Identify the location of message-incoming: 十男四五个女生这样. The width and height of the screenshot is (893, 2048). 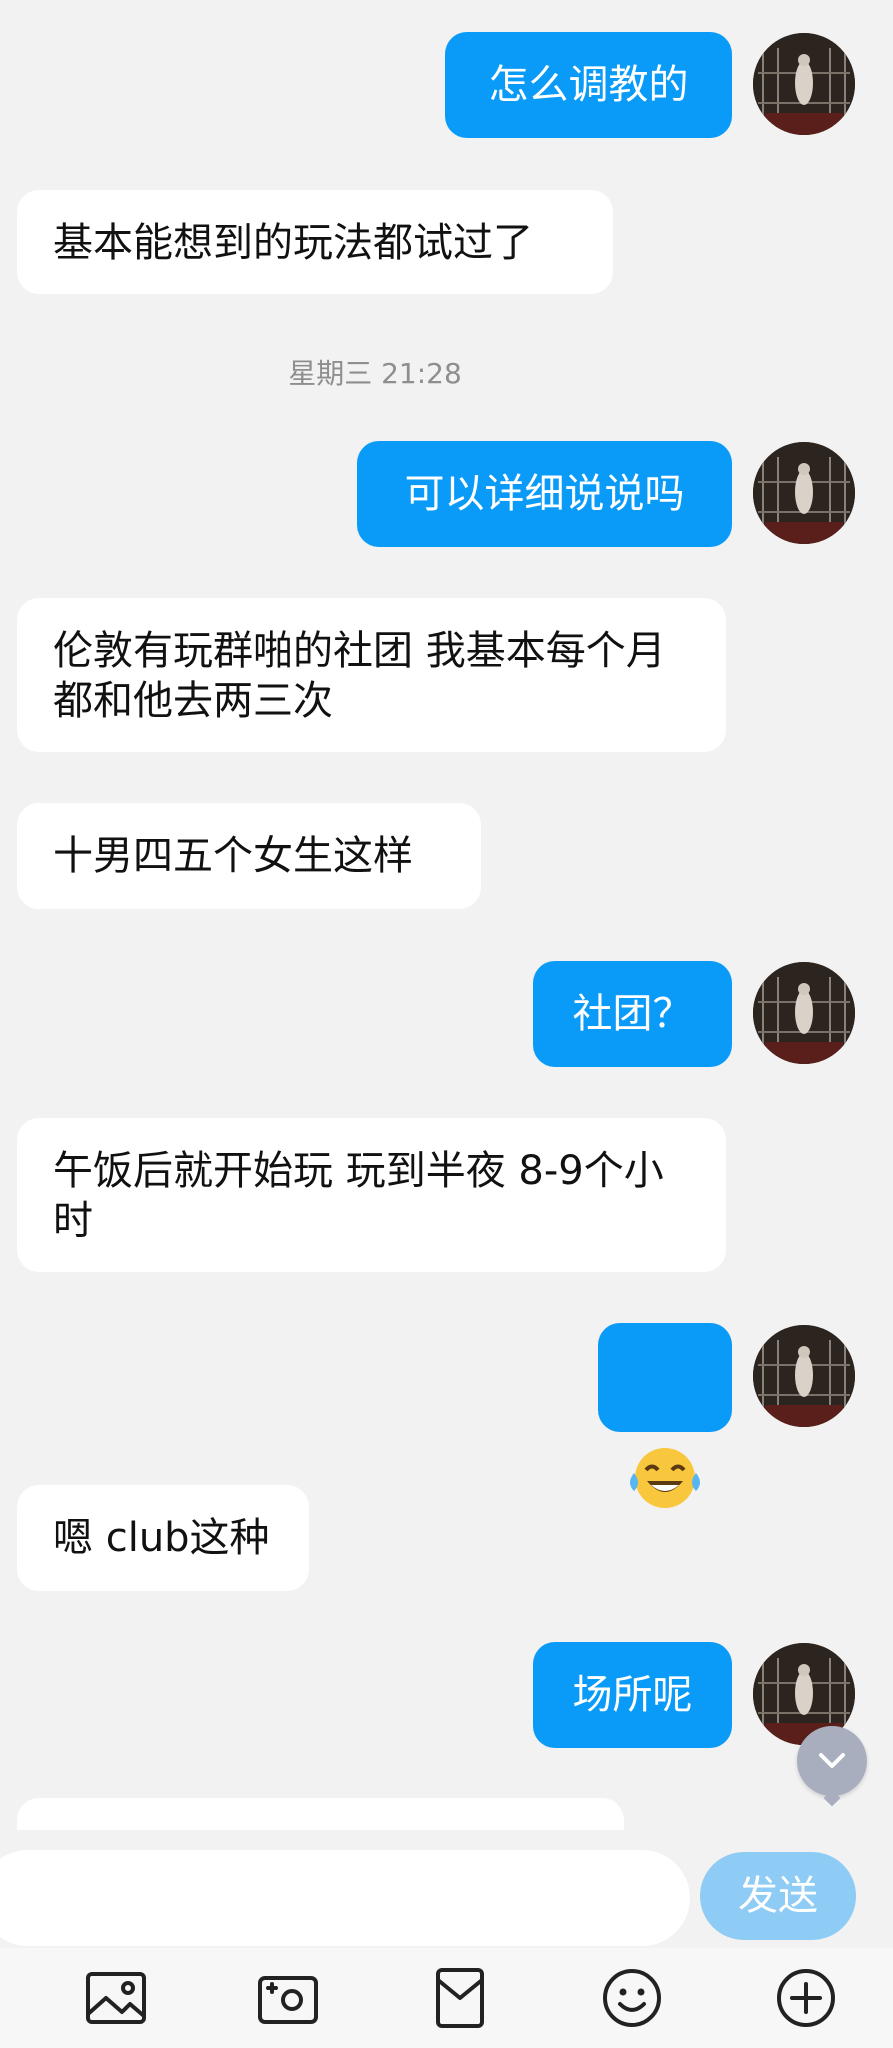
(249, 856).